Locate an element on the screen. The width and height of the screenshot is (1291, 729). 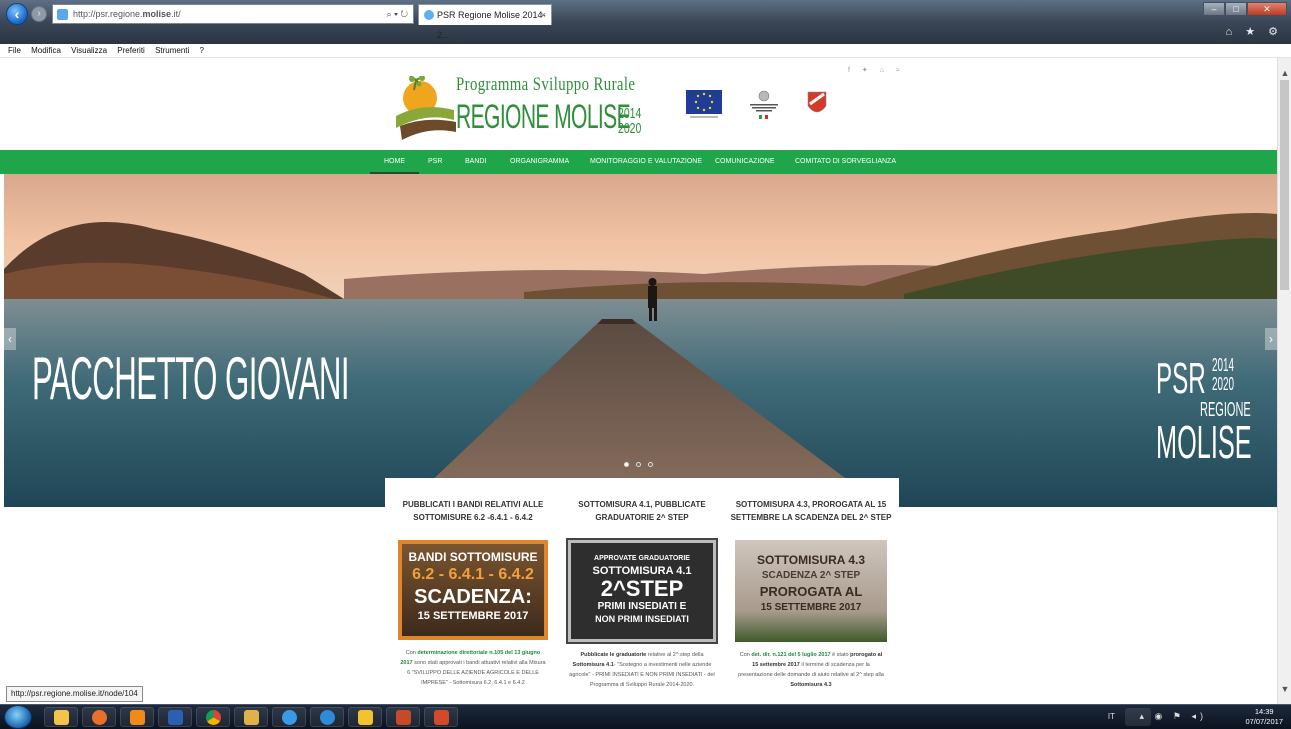
taskbar-app2 is located at coordinates (403, 717).